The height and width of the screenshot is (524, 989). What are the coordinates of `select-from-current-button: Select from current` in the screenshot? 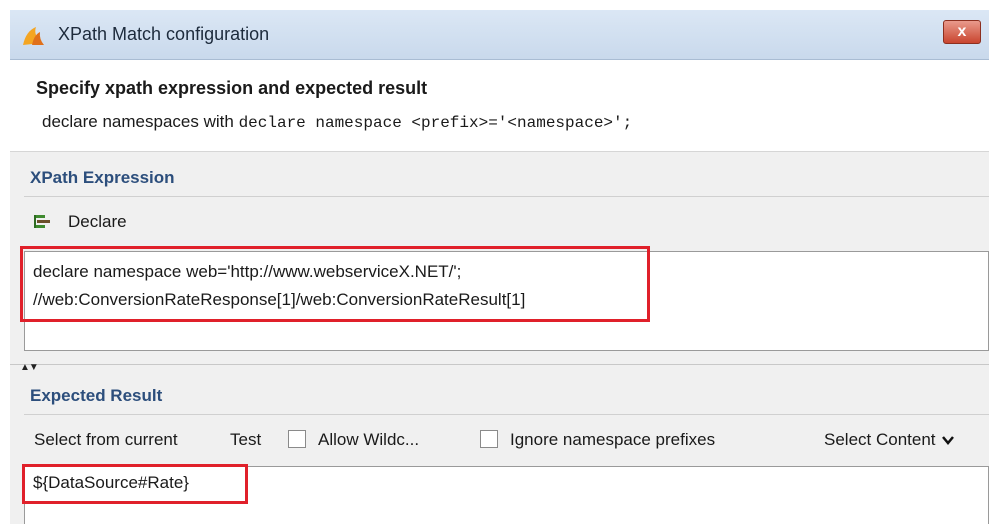 It's located at (106, 440).